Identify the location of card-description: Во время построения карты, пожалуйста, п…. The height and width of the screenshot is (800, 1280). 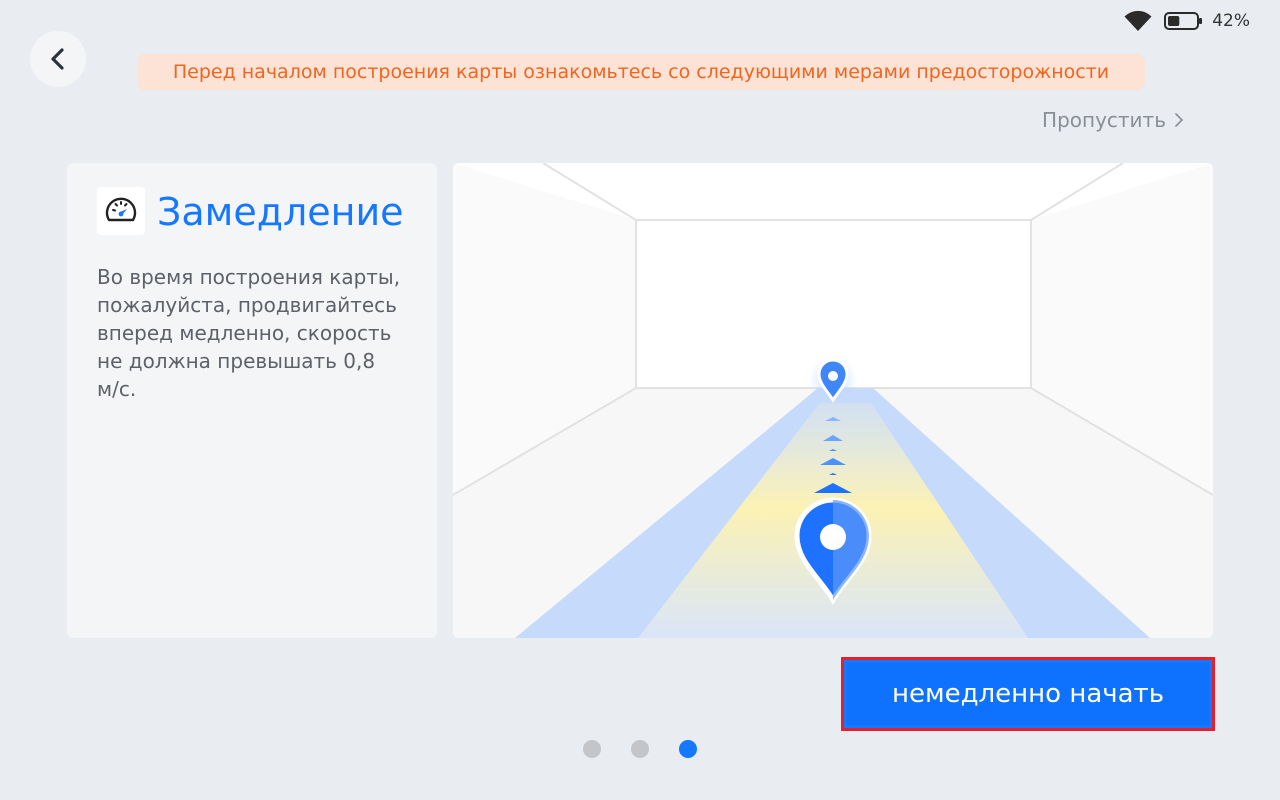
(249, 333).